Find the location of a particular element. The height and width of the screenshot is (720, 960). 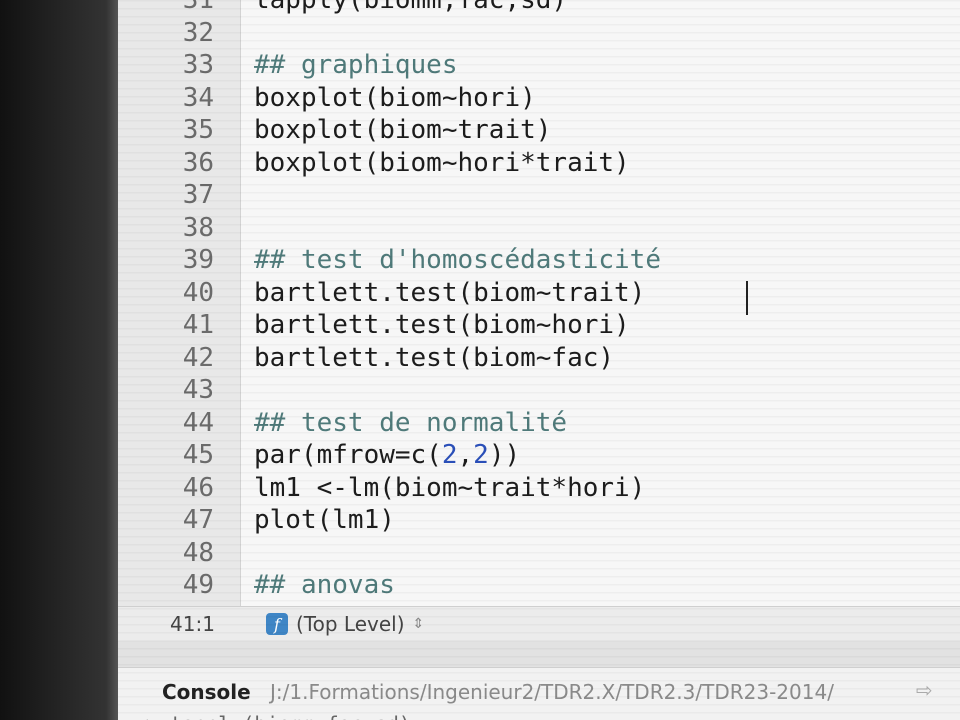

code-line: 36 boxplot(biom~hori*trait) is located at coordinates (539, 163).